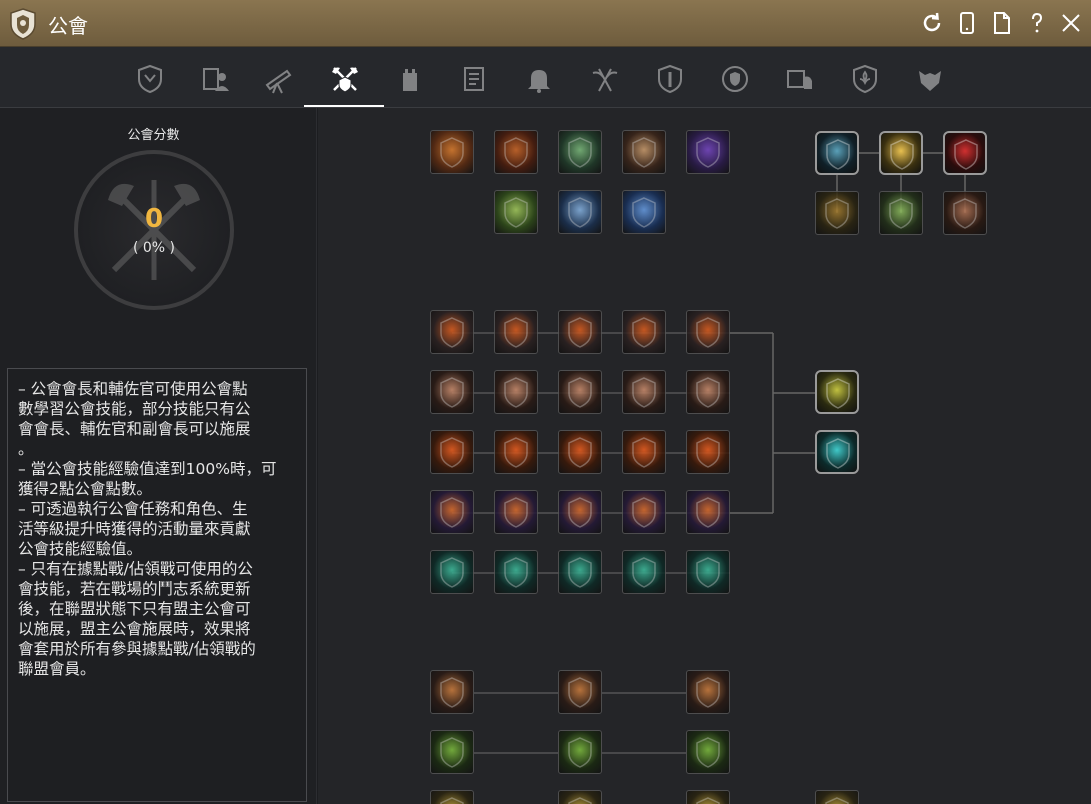  I want to click on tab-alliance, so click(735, 79).